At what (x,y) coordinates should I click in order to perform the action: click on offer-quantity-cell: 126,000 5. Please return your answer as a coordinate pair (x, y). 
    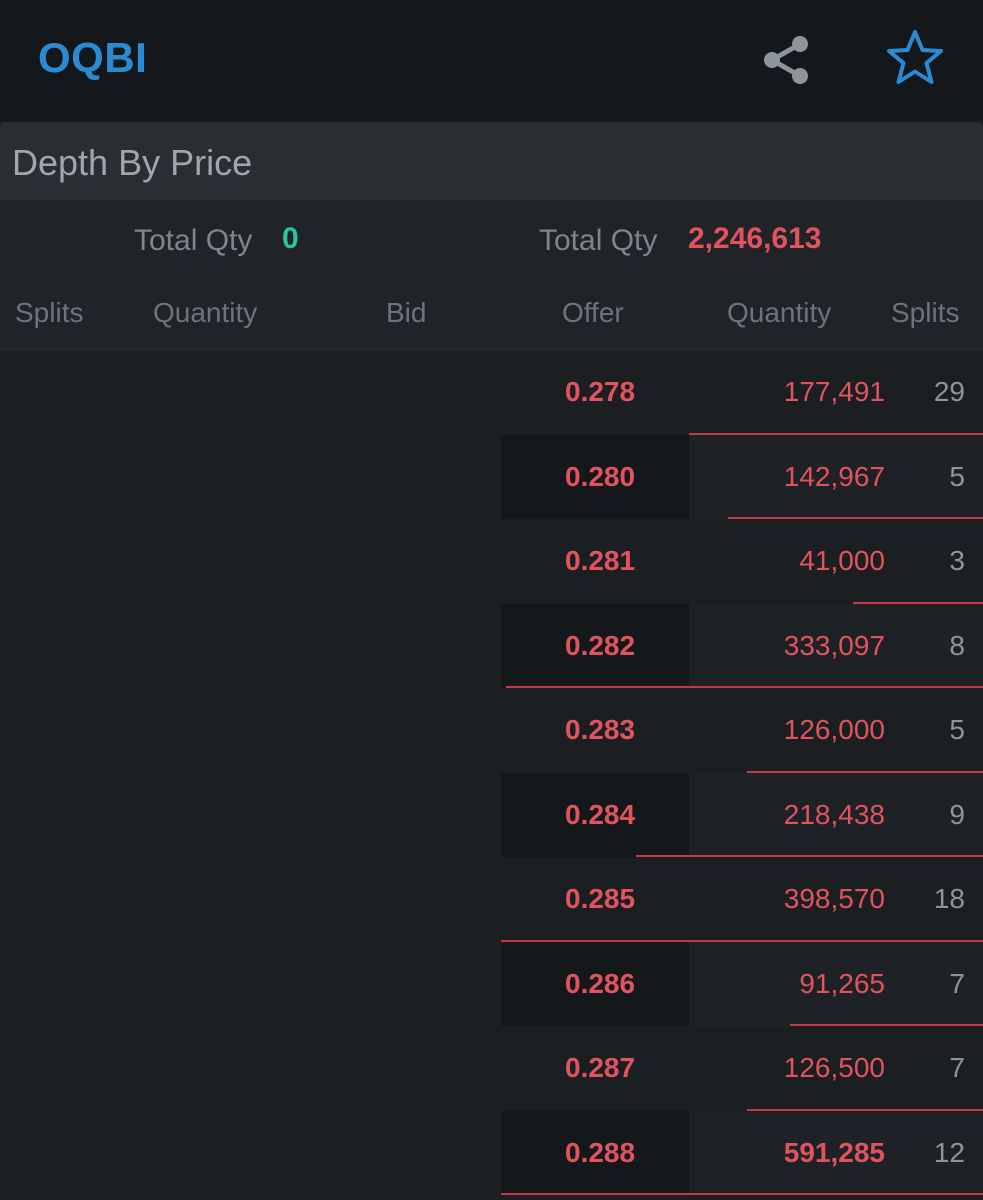
    Looking at the image, I should click on (836, 730).